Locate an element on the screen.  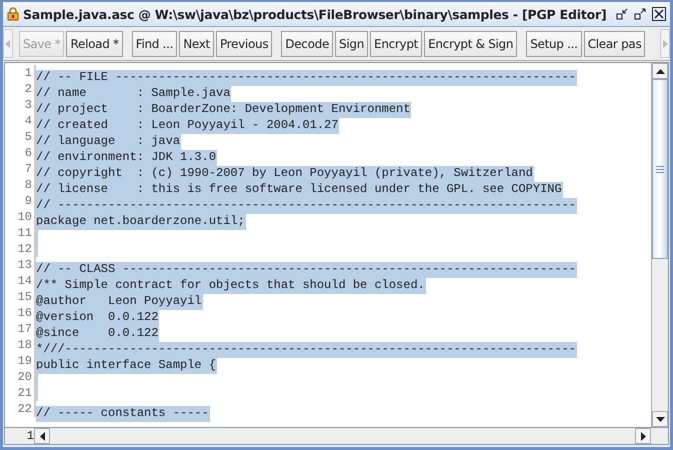
toolbar-button: Decode is located at coordinates (307, 43).